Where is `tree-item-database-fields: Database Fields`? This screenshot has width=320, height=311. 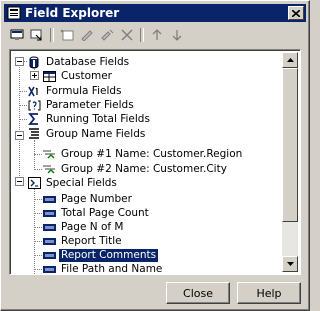
tree-item-database-fields: Database Fields is located at coordinates (79, 62).